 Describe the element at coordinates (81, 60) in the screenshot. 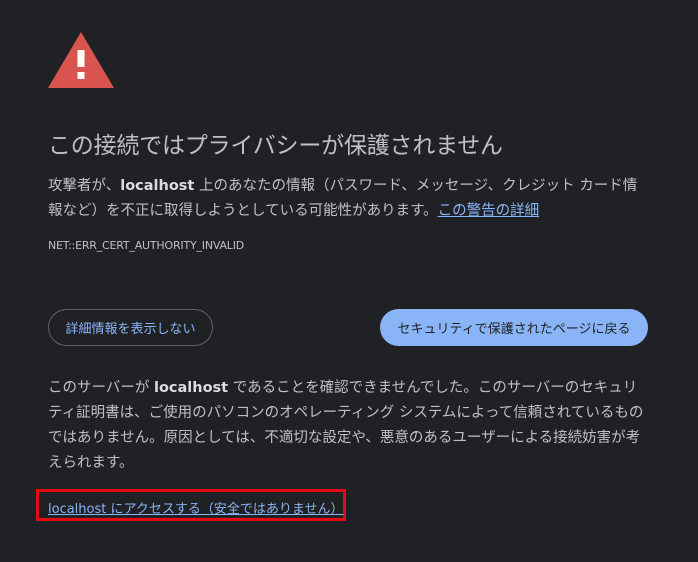

I see `warning-triangle-icon` at that location.